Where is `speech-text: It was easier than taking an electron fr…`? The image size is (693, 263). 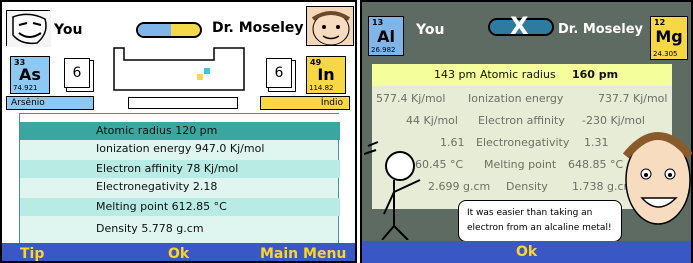 speech-text: It was easier than taking an electron fr… is located at coordinates (539, 220).